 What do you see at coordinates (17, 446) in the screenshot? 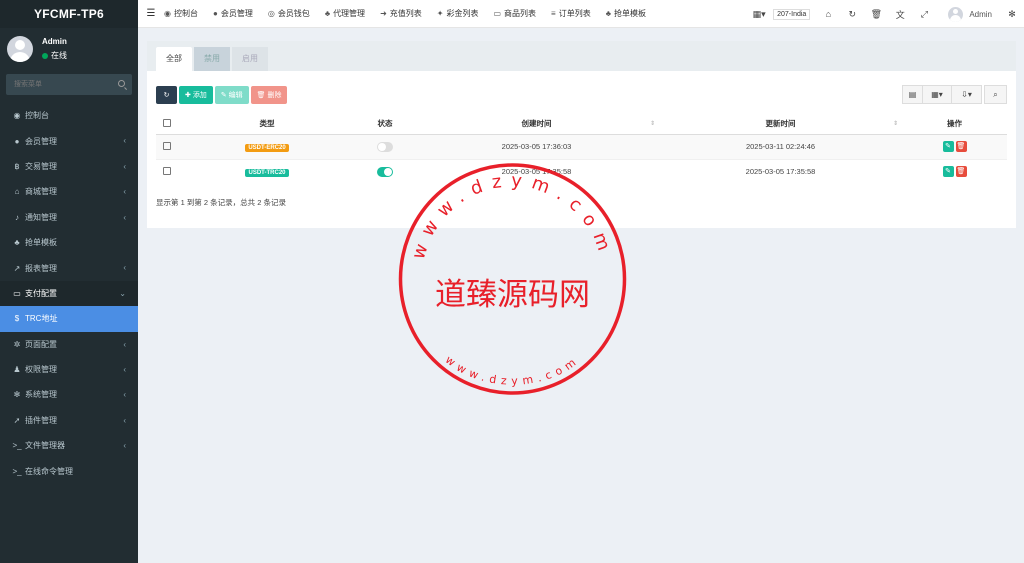
I see `terminal-icon: >_` at bounding box center [17, 446].